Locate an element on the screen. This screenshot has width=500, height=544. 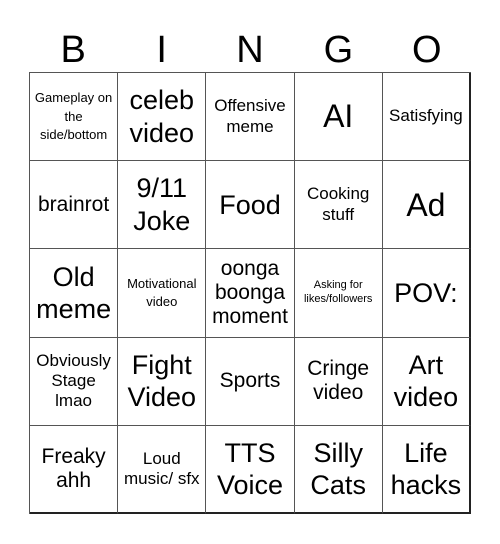
header-letter-b: B is located at coordinates (73, 50).